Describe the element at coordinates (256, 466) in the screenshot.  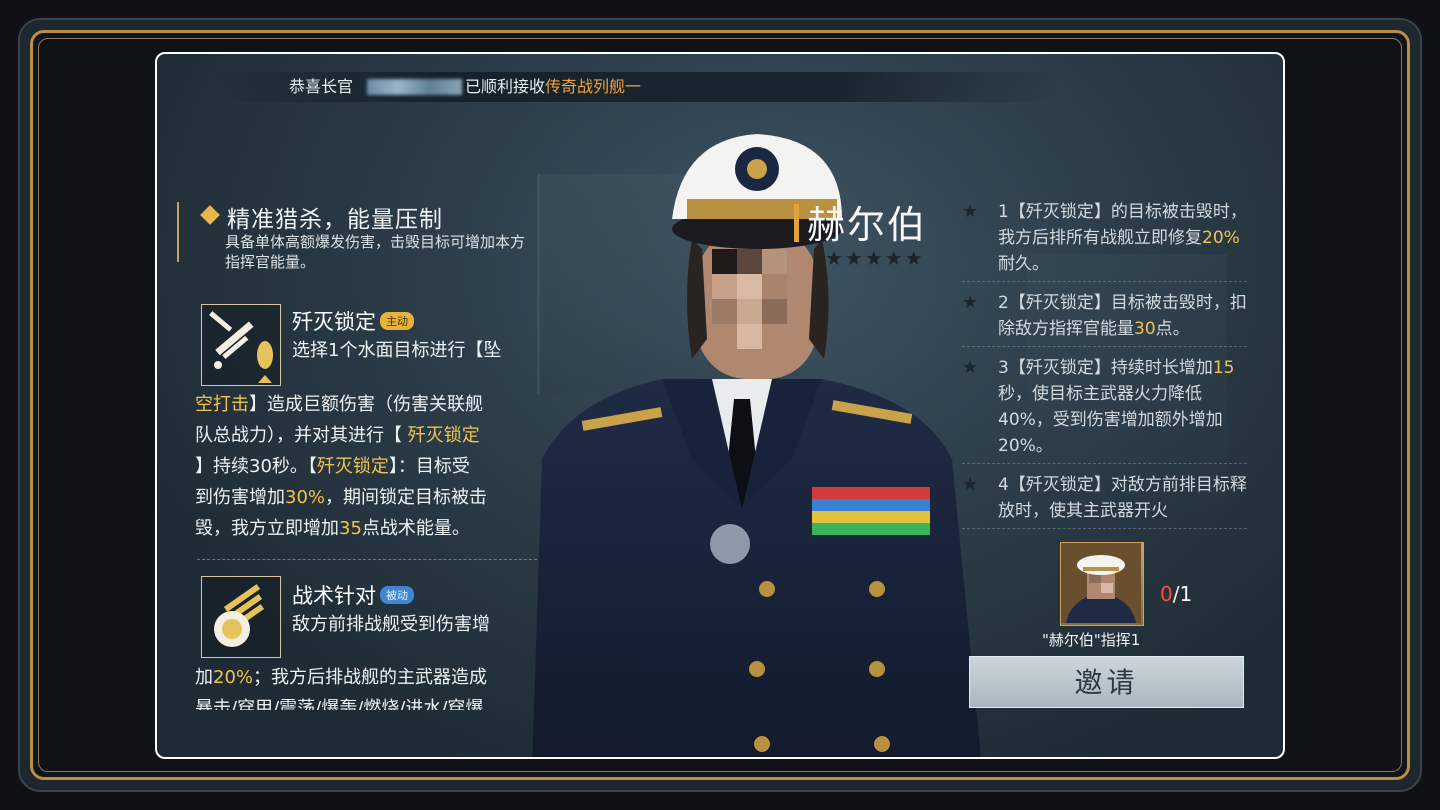
I see `skill1-line4-a: 】持续30秒。【` at that location.